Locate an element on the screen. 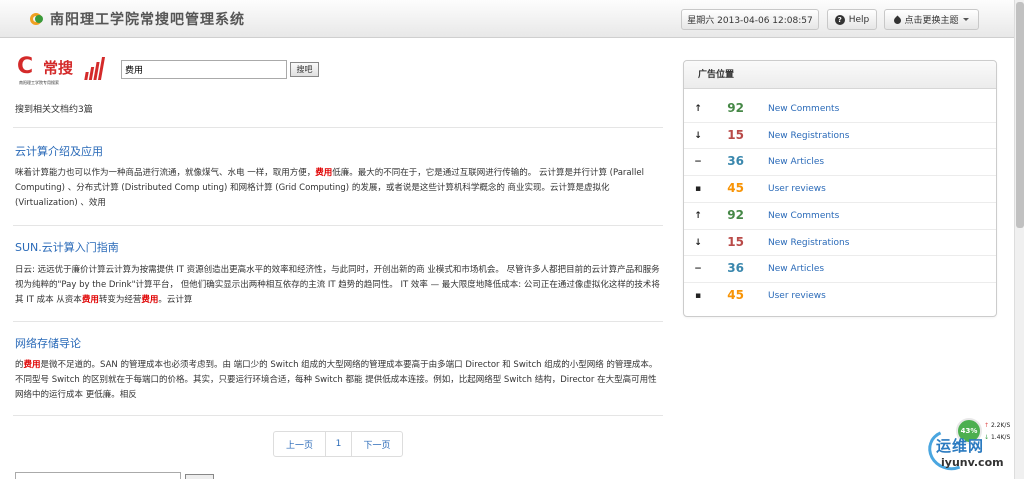 Image resolution: width=1024 pixels, height=479 pixels. bottom-search-button is located at coordinates (199, 476).